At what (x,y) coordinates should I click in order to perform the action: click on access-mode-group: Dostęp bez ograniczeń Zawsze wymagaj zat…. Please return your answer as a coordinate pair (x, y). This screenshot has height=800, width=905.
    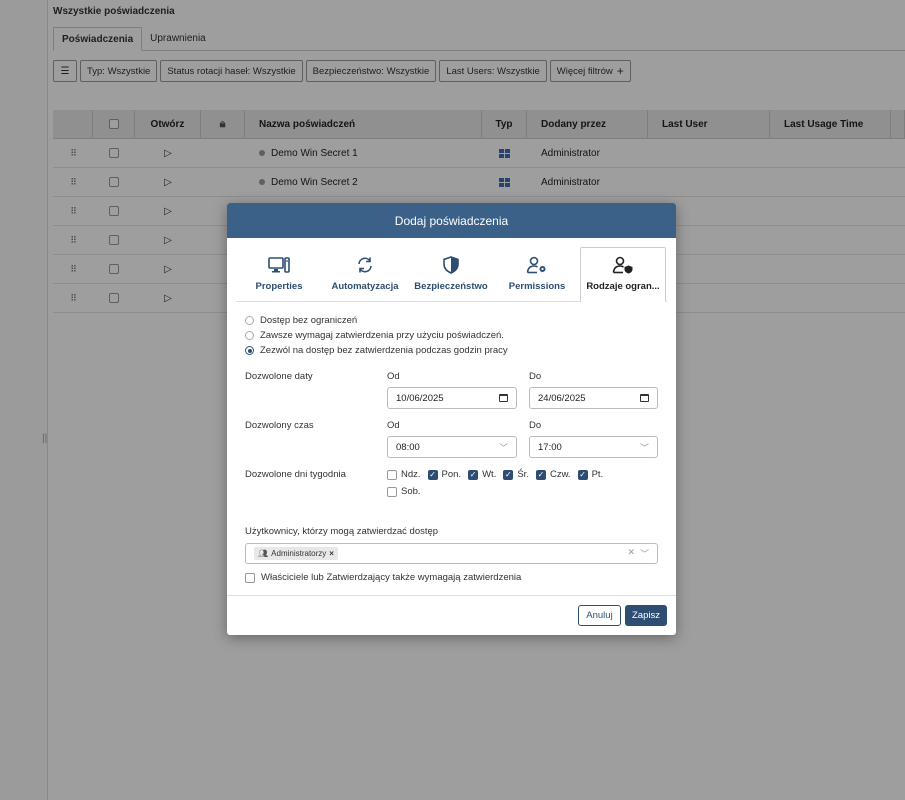
    Looking at the image, I should click on (376, 335).